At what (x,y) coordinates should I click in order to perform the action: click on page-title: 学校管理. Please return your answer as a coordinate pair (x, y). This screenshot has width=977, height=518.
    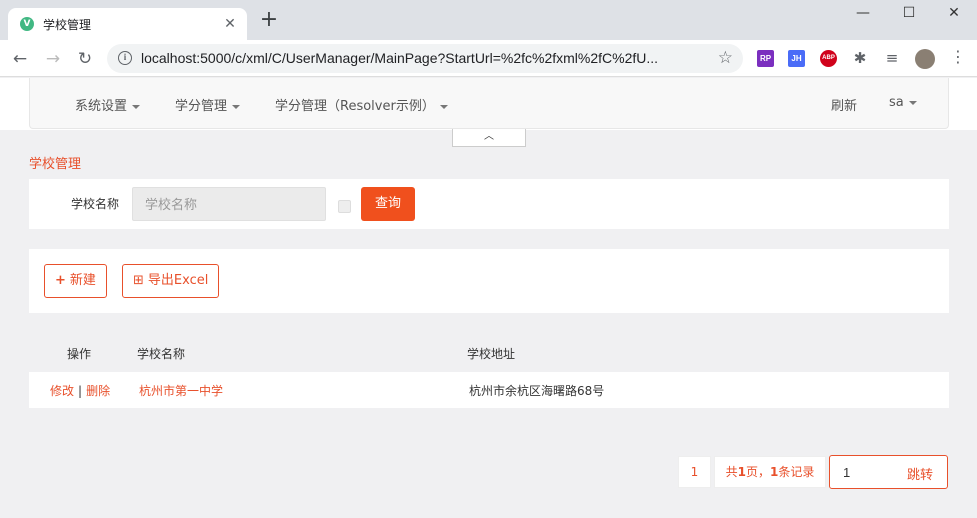
    Looking at the image, I should click on (55, 164).